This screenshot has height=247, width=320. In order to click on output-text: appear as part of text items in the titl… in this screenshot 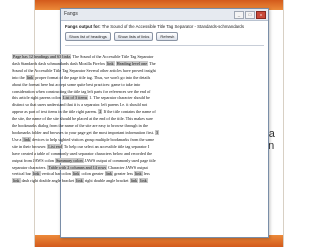, I will do `click(55, 112)`.